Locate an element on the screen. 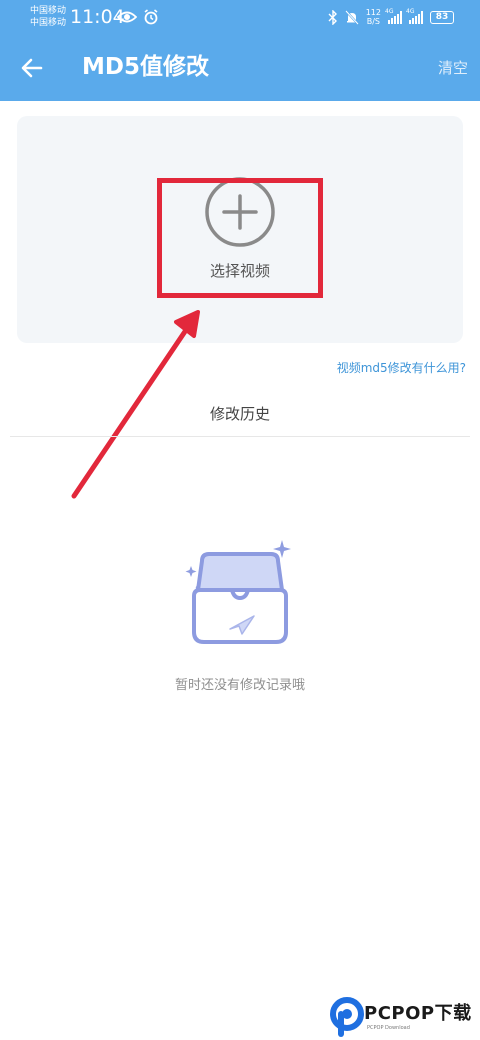  history-title: 修改历史 is located at coordinates (239, 414).